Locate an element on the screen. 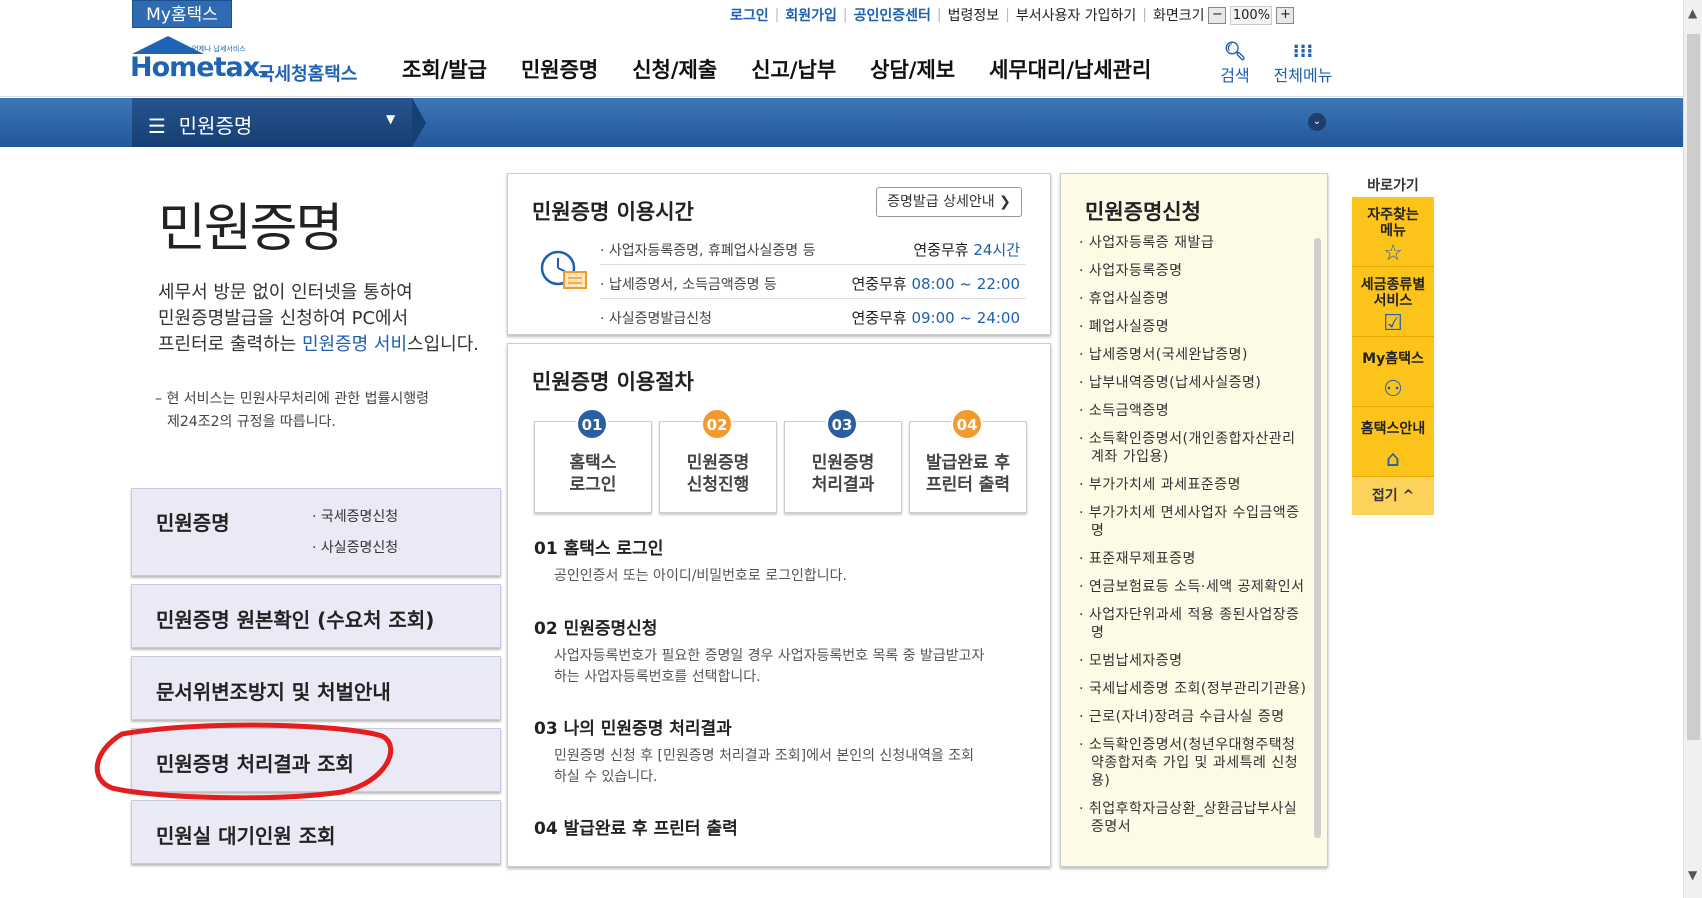 The height and width of the screenshot is (898, 1702). usage-hours-title: 민원증명 이용시간 is located at coordinates (613, 212).